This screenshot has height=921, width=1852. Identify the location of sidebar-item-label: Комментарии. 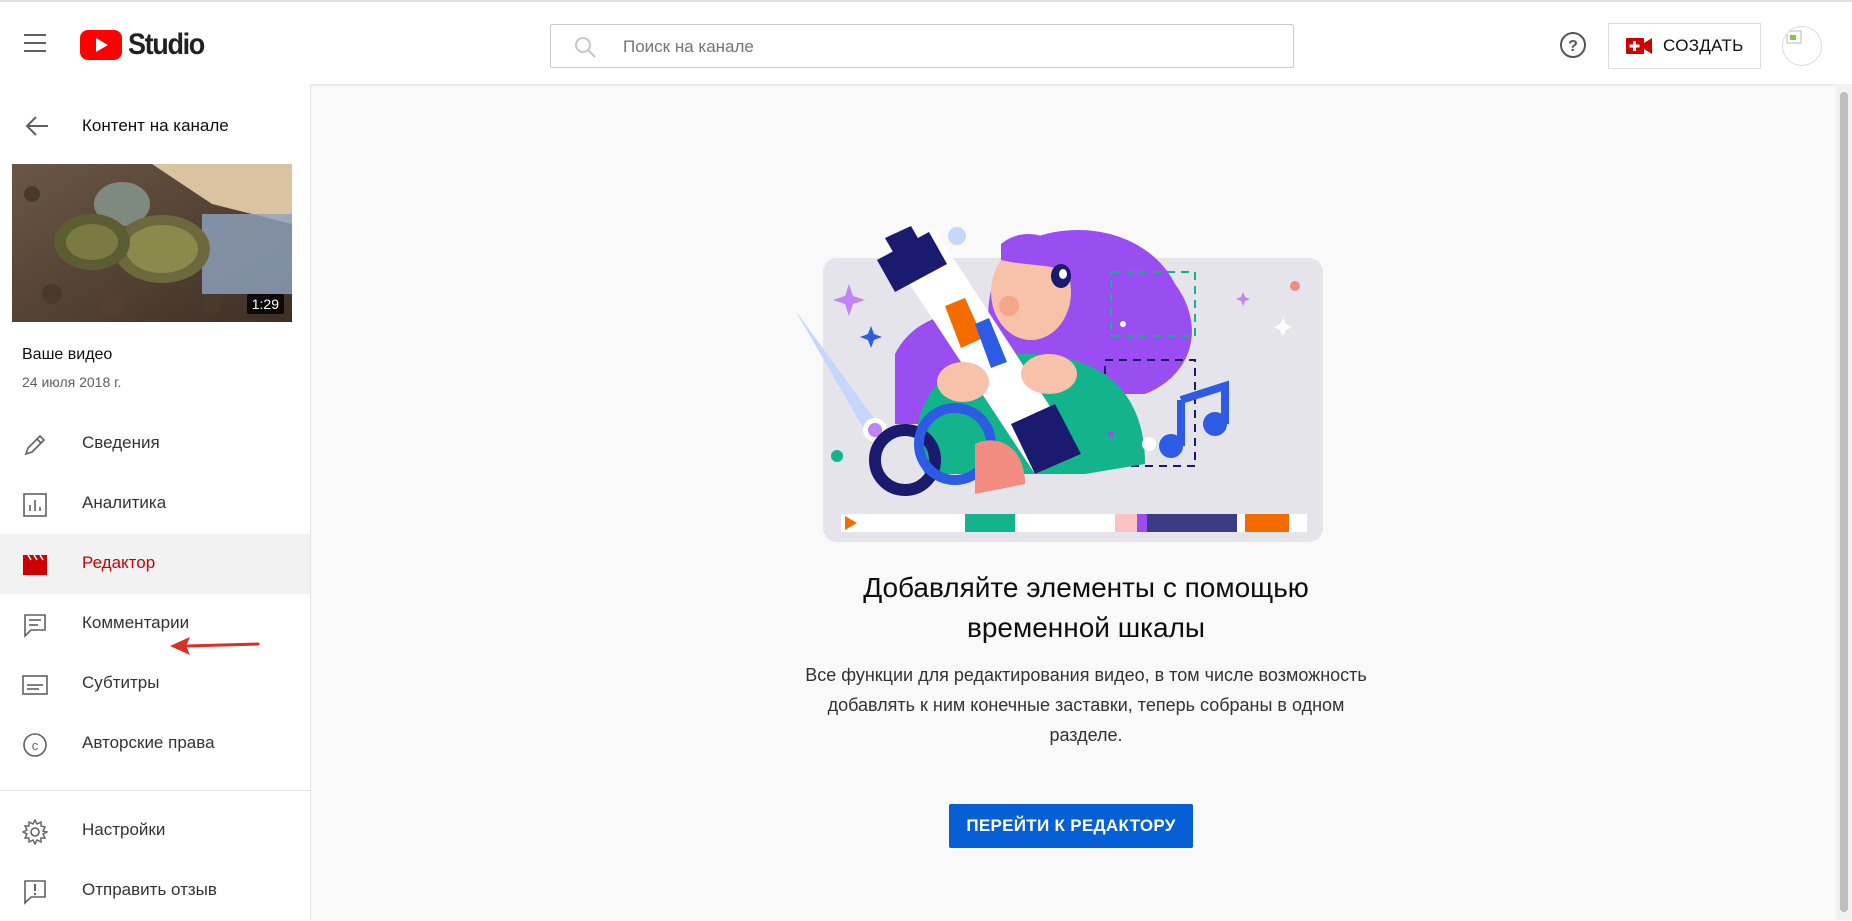
(136, 622).